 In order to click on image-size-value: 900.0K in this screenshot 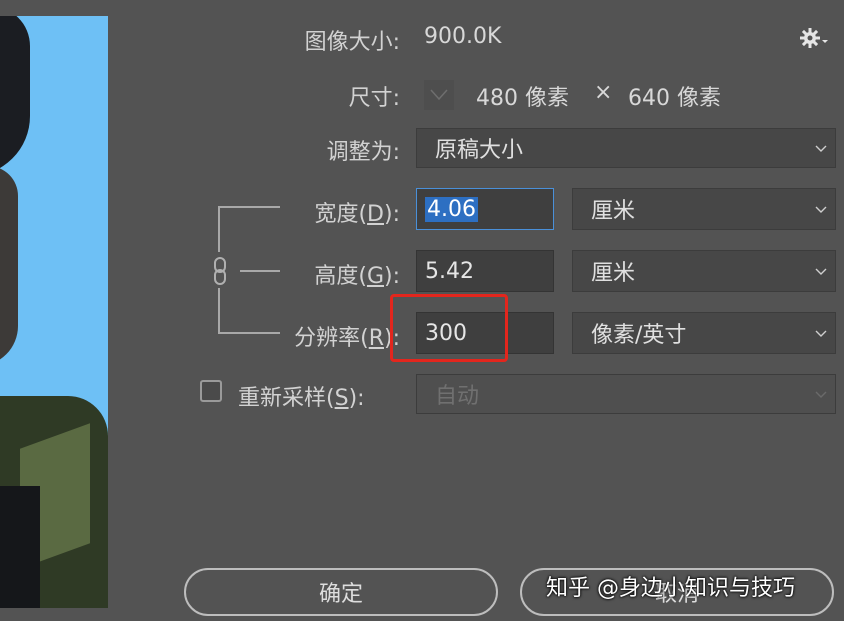, I will do `click(463, 36)`.